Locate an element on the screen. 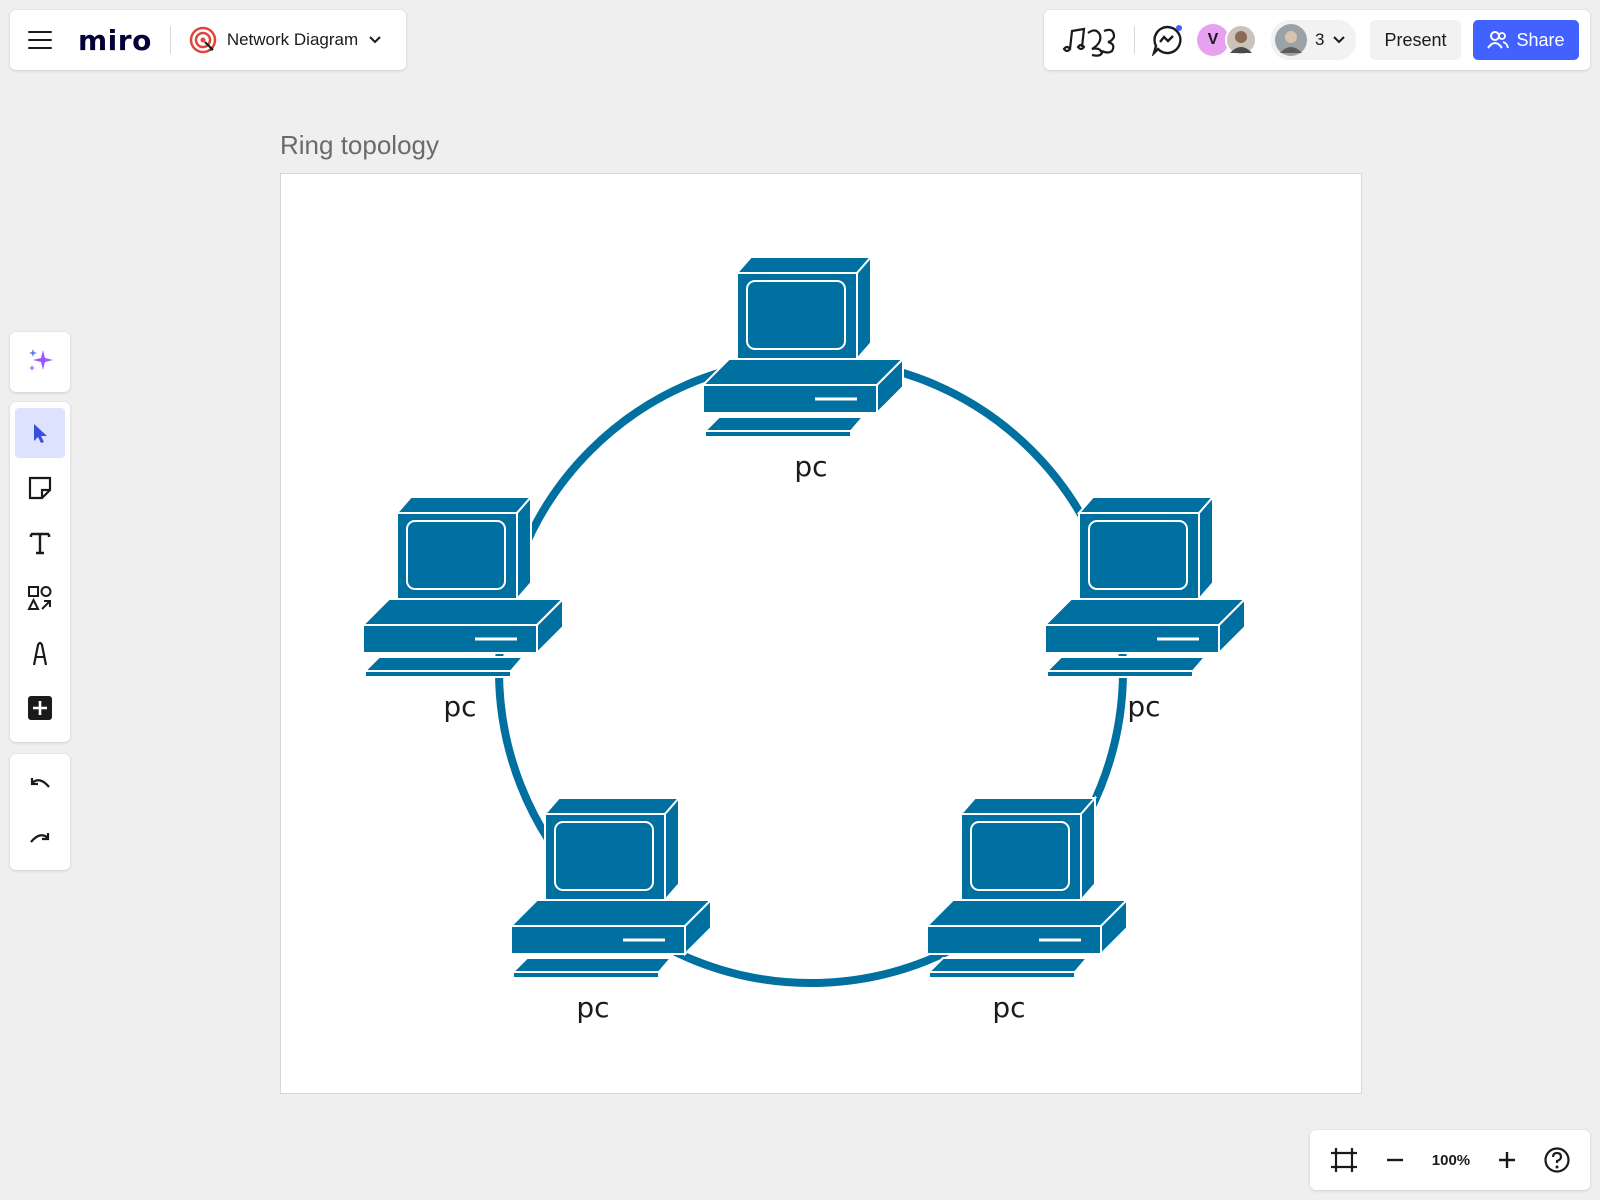 The width and height of the screenshot is (1600, 1200). comments-button is located at coordinates (1167, 40).